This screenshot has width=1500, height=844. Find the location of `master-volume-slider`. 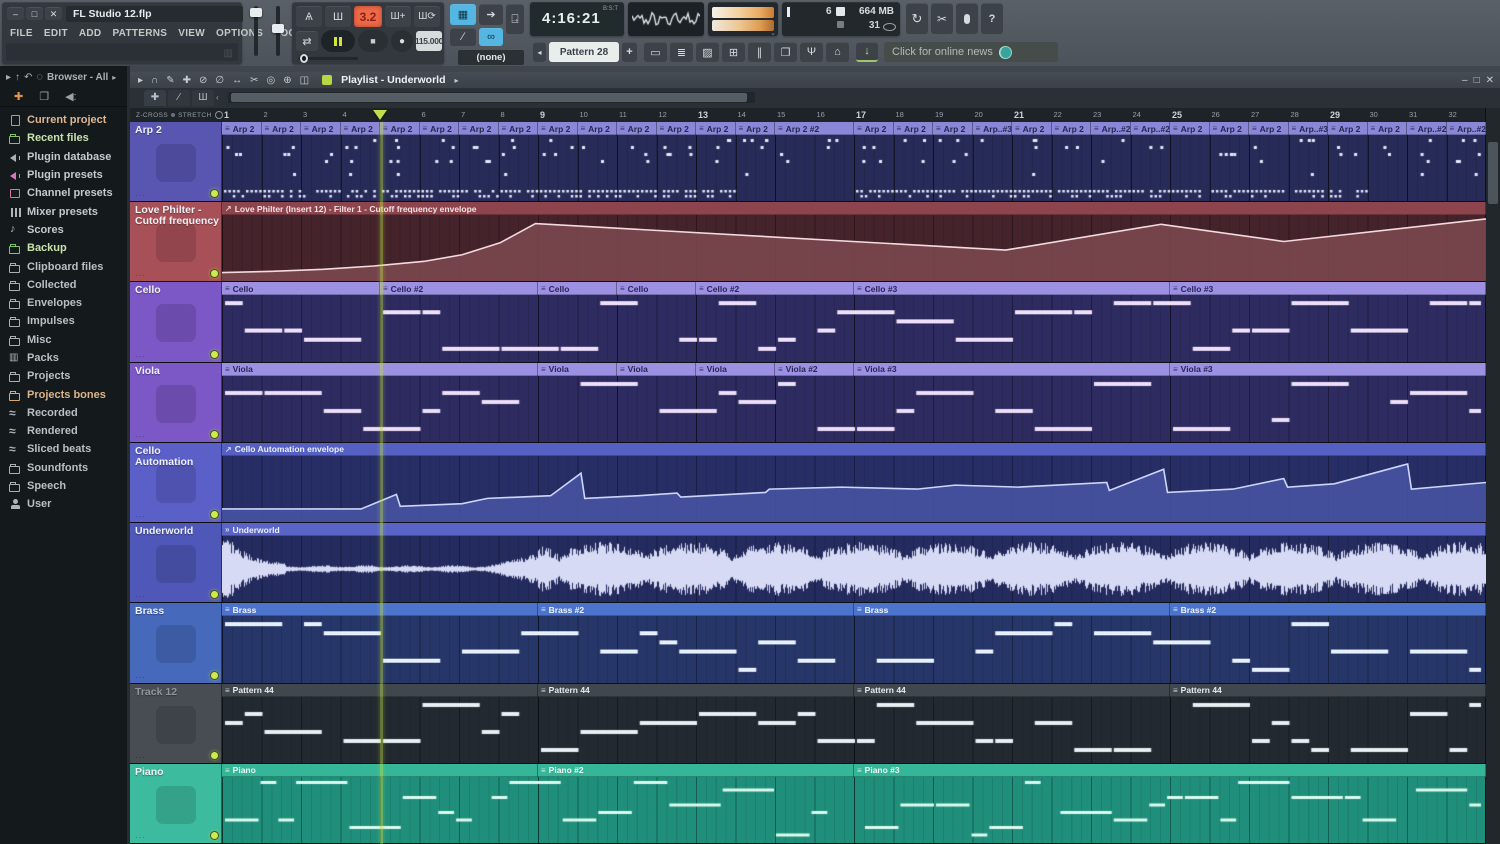

master-volume-slider is located at coordinates (256, 31).